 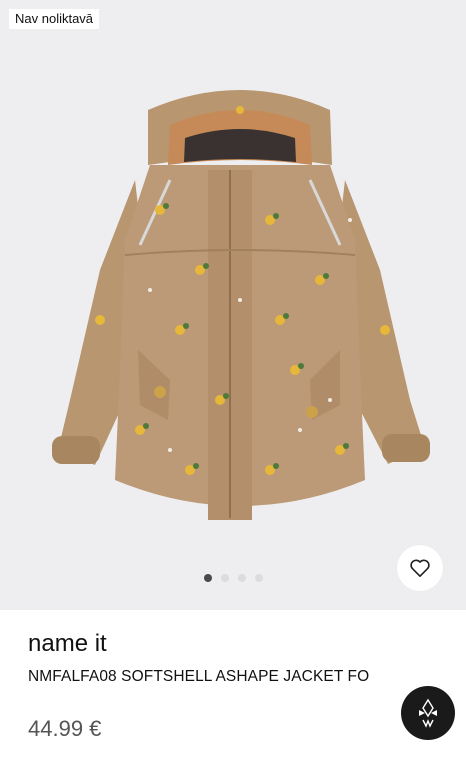 What do you see at coordinates (54, 19) in the screenshot?
I see `stock-status-badge: Nav noliktavā` at bounding box center [54, 19].